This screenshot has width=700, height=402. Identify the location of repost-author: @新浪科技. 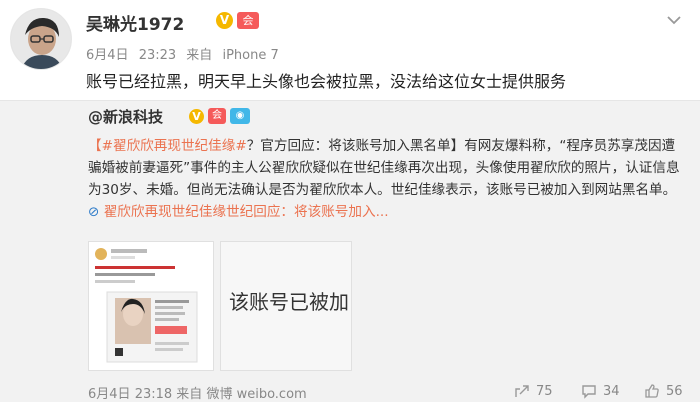
(125, 116).